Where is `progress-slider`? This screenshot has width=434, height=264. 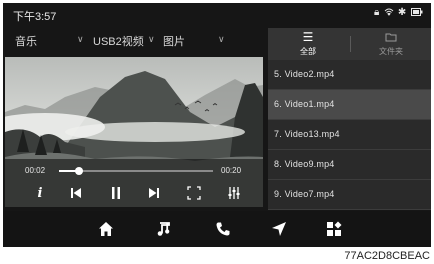
progress-slider is located at coordinates (136, 171).